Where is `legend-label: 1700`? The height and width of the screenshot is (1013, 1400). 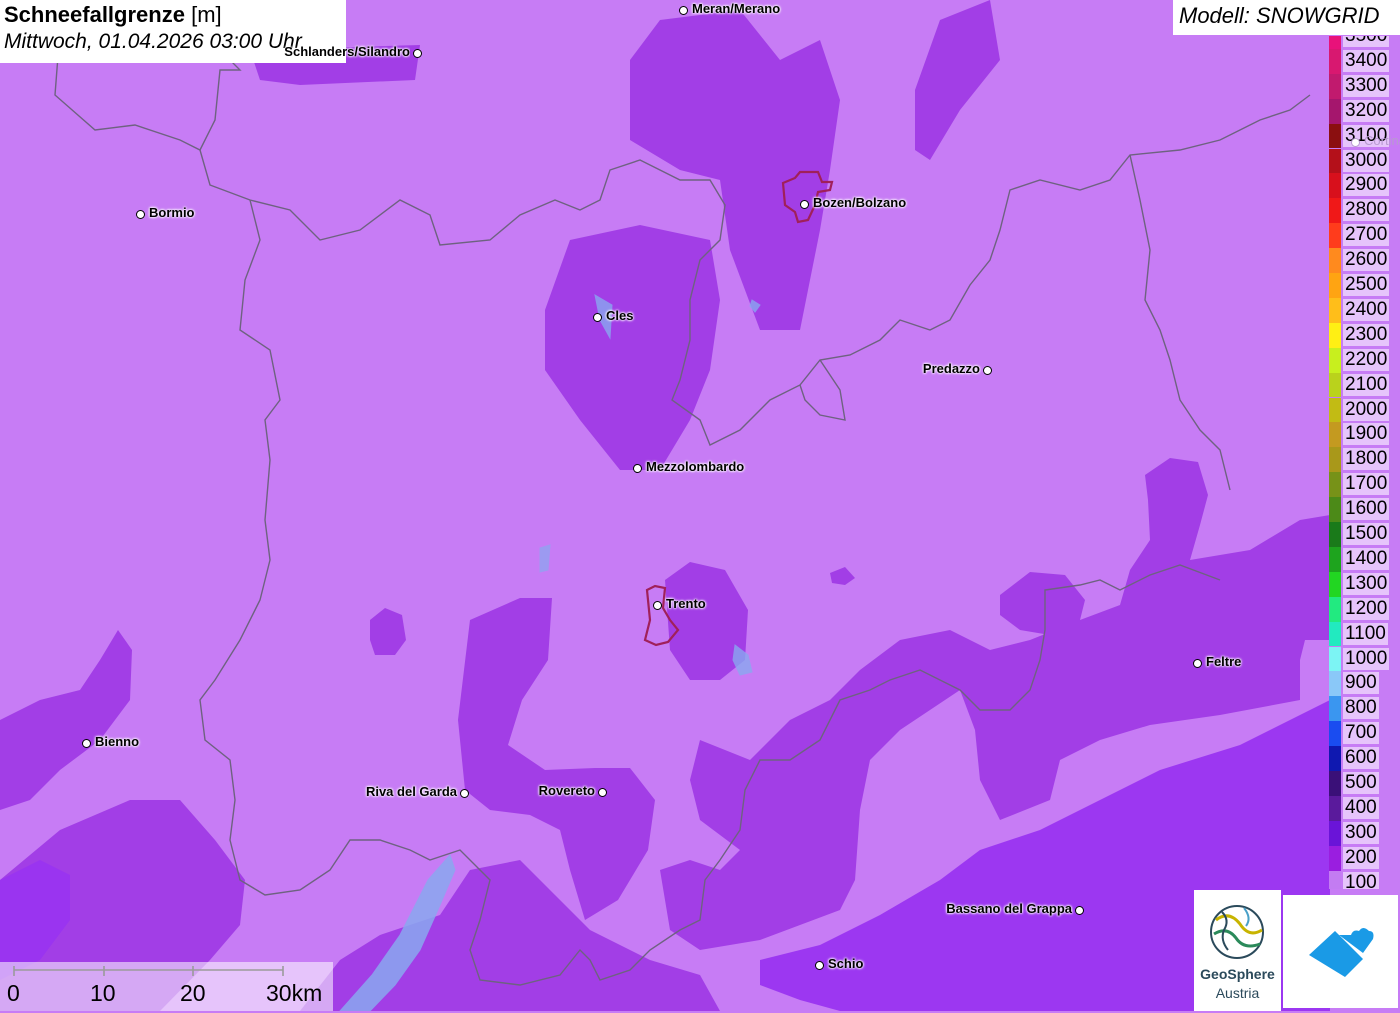
legend-label: 1700 is located at coordinates (1366, 484).